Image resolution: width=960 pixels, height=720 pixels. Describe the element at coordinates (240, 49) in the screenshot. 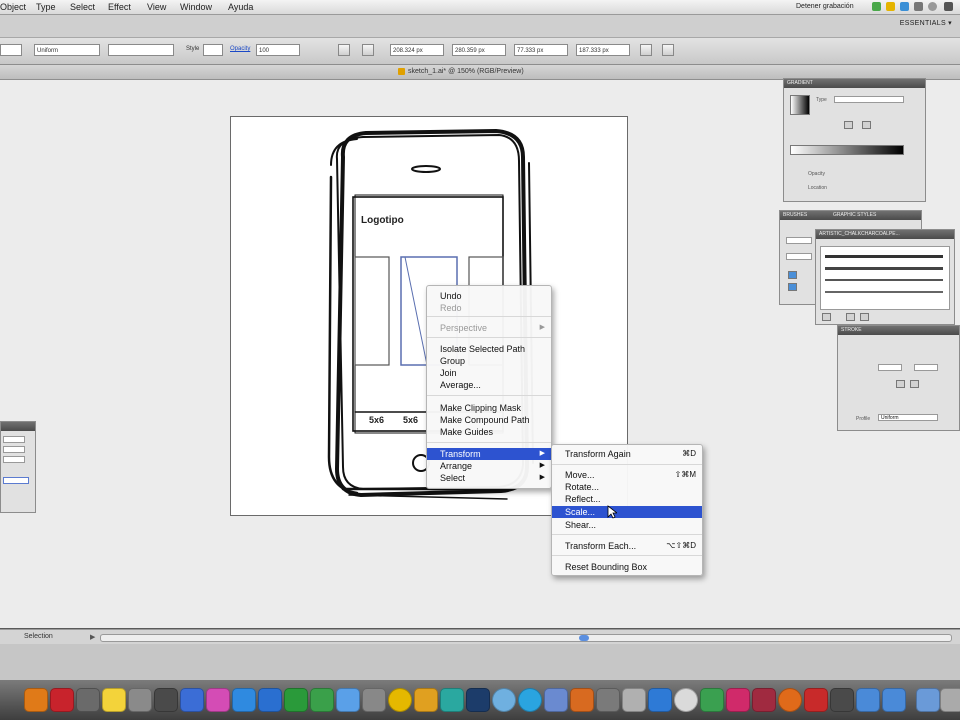

I see `opacity-link: Opacity` at that location.